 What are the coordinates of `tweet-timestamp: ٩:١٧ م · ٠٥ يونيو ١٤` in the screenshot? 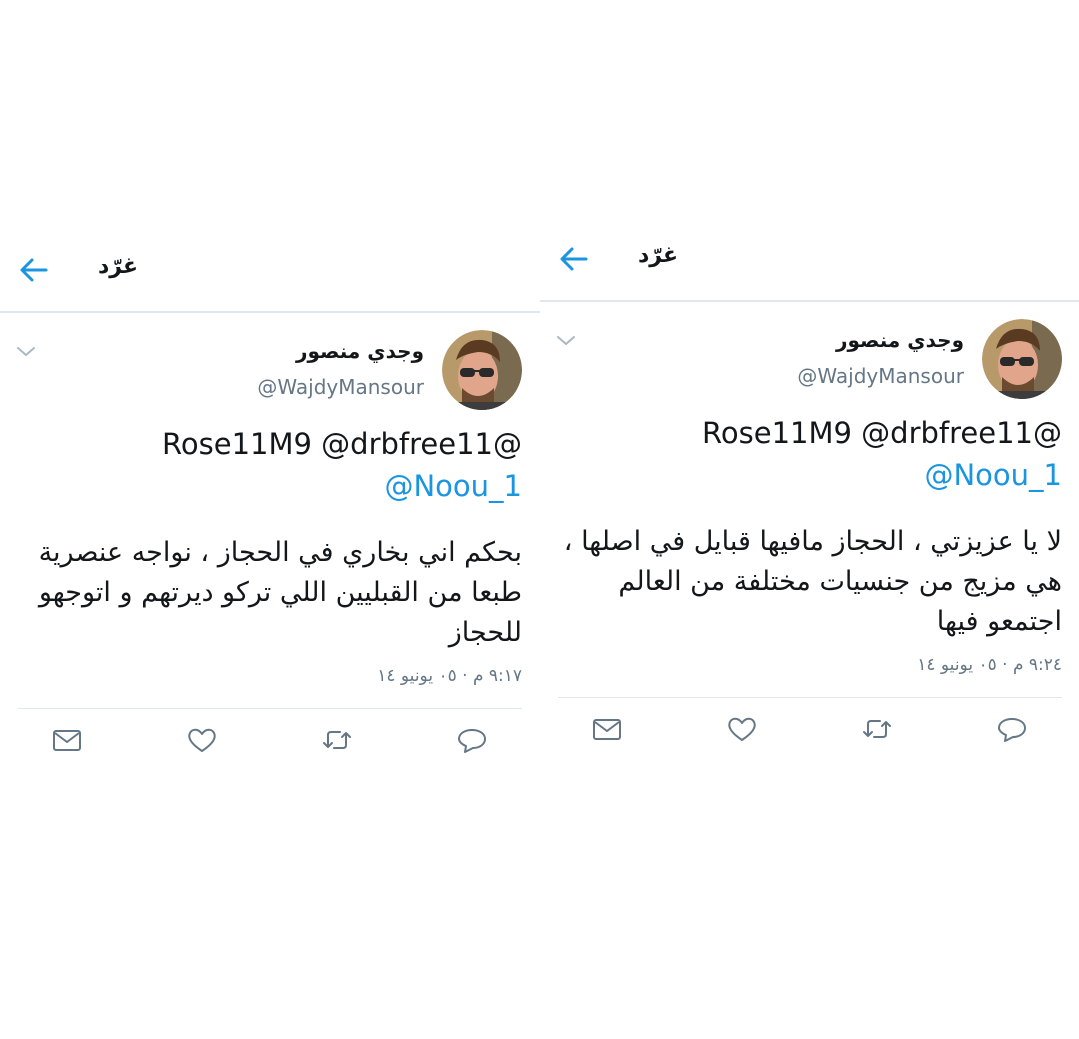 It's located at (449, 676).